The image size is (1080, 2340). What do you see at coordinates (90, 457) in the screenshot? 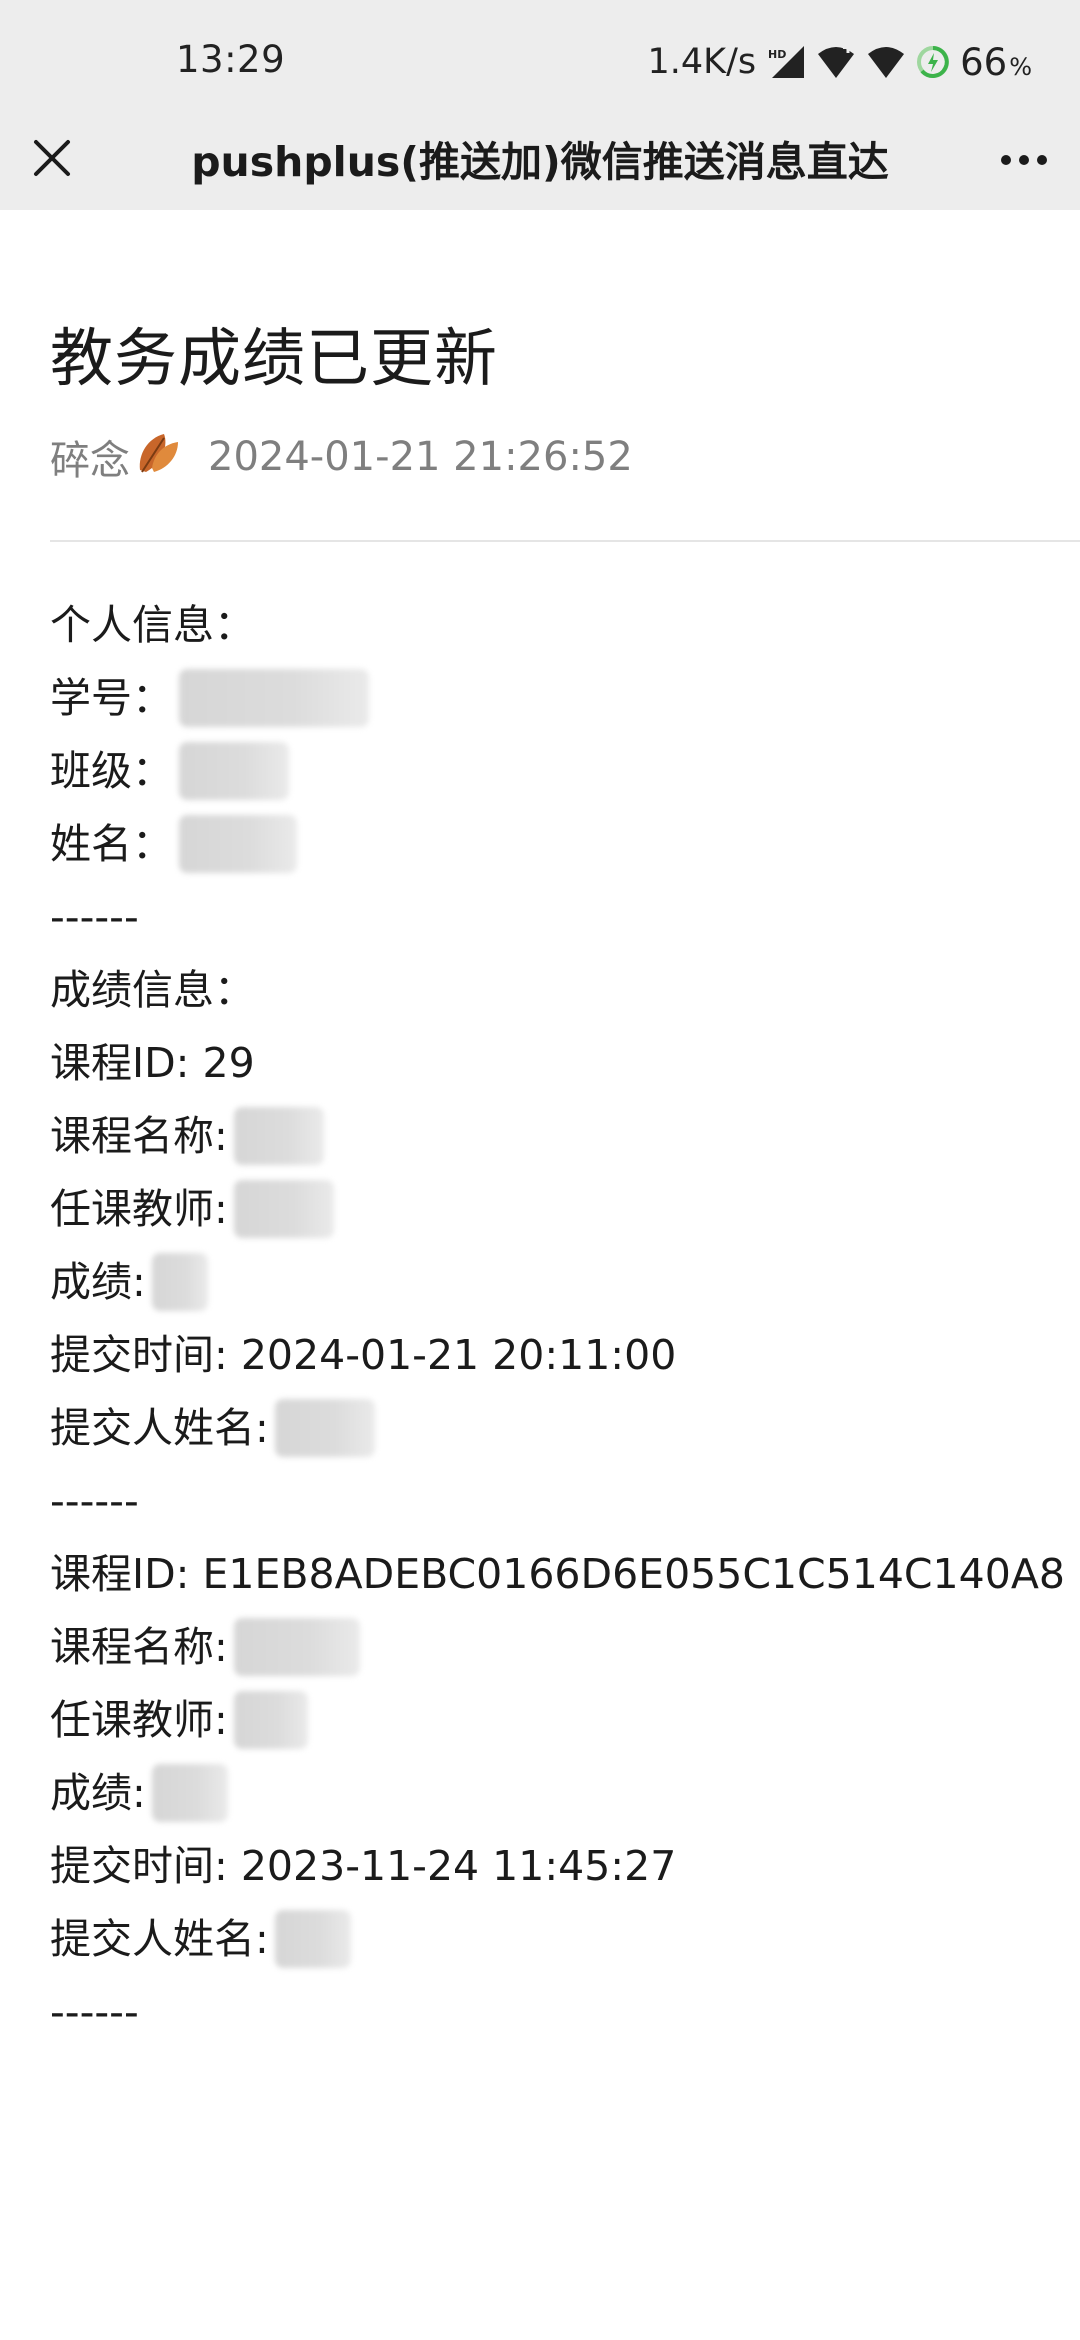
I see `author-name: 碎念` at bounding box center [90, 457].